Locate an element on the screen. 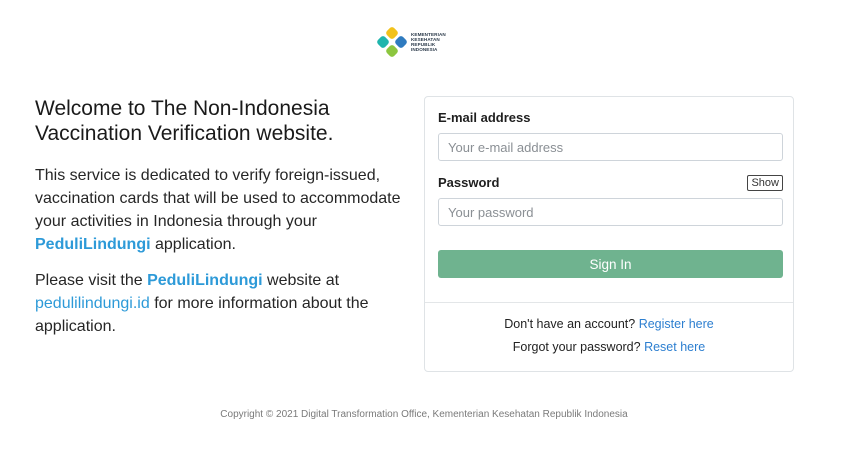 This screenshot has width=848, height=459. pedulilindungi-brand: PeduliLindungi is located at coordinates (93, 244).